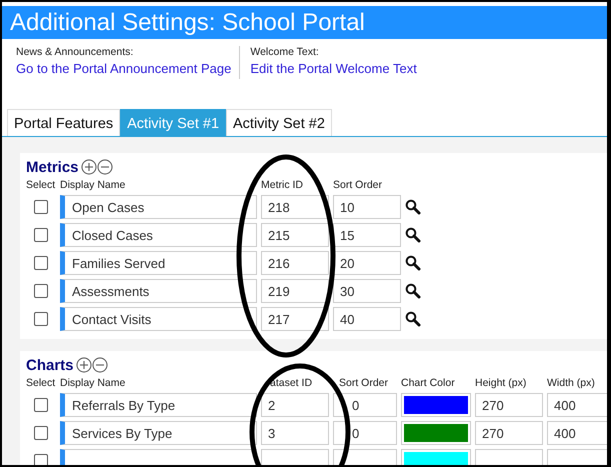 Image resolution: width=611 pixels, height=467 pixels. I want to click on section-title: Charts, so click(50, 365).